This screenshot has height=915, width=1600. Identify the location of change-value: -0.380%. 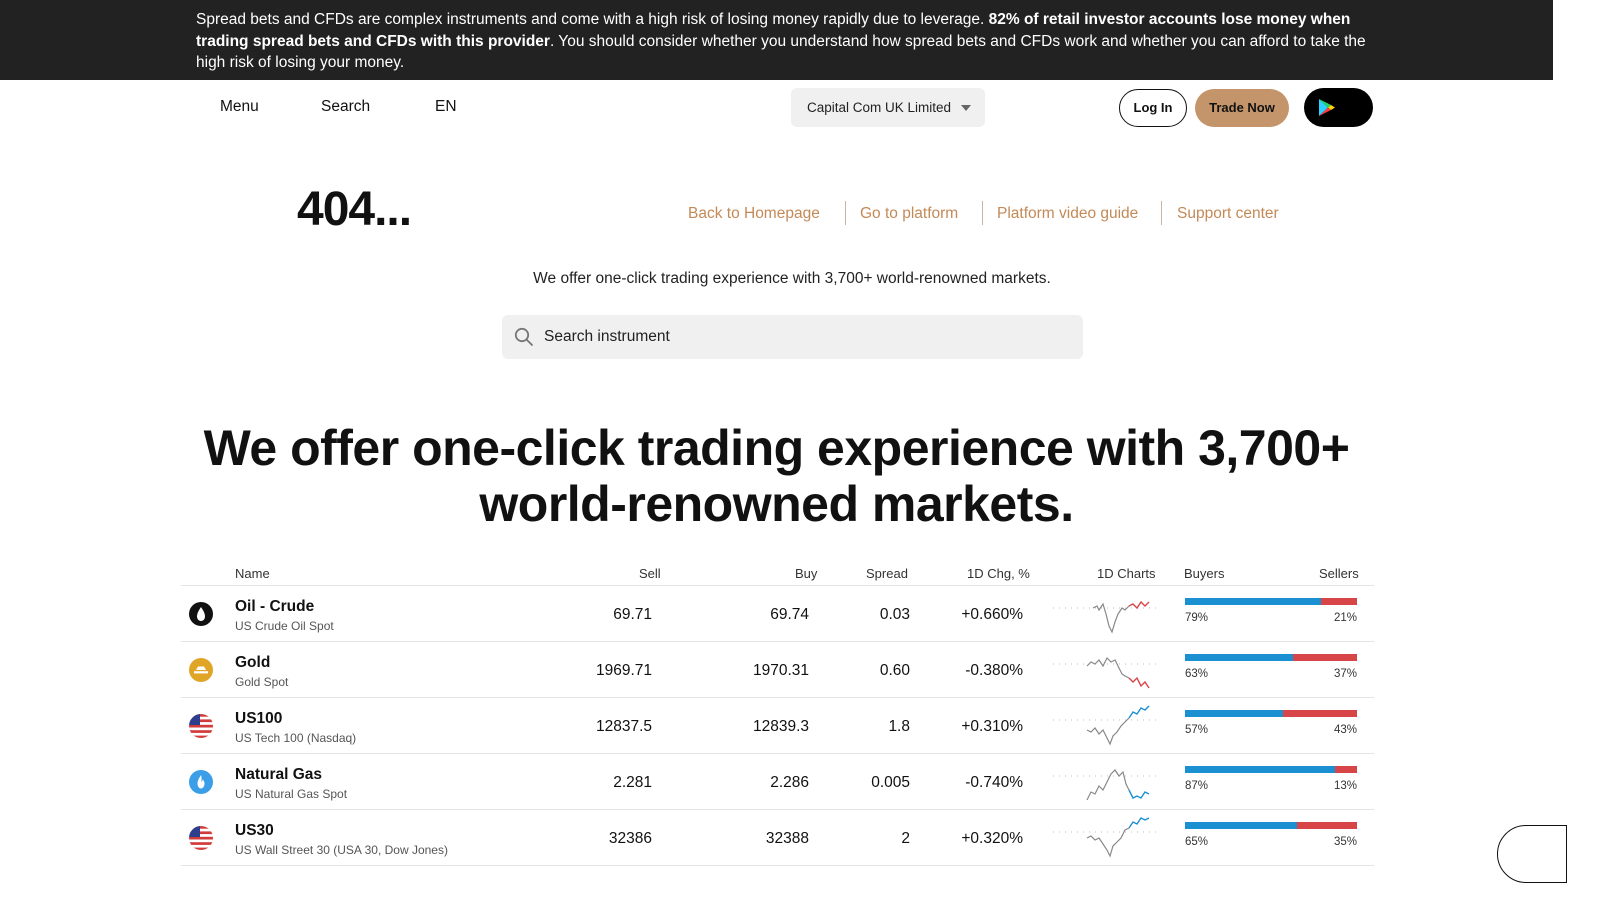
(994, 670).